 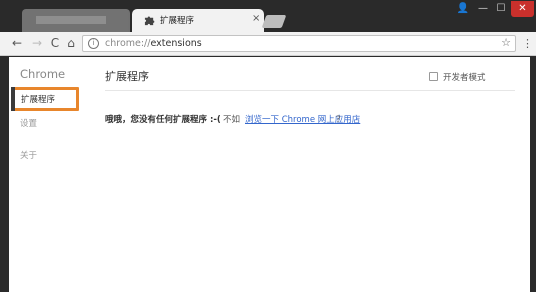 I want to click on home-button: ⌂, so click(x=71, y=43).